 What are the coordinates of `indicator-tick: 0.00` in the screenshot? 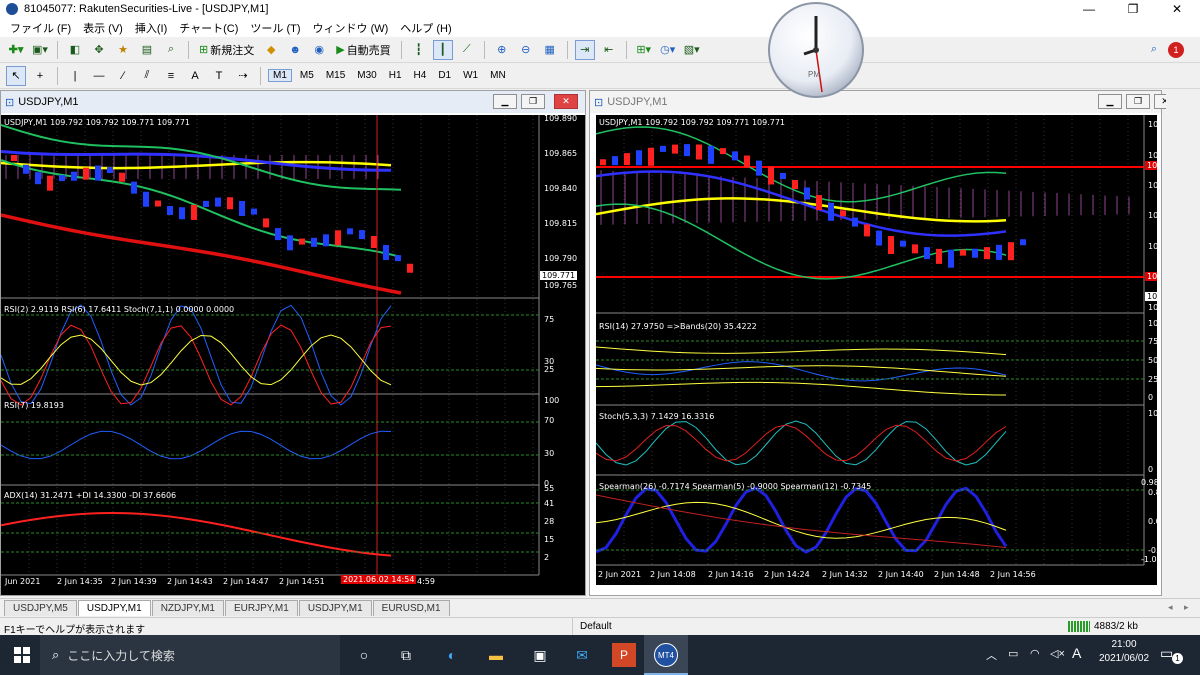 It's located at (1152, 521).